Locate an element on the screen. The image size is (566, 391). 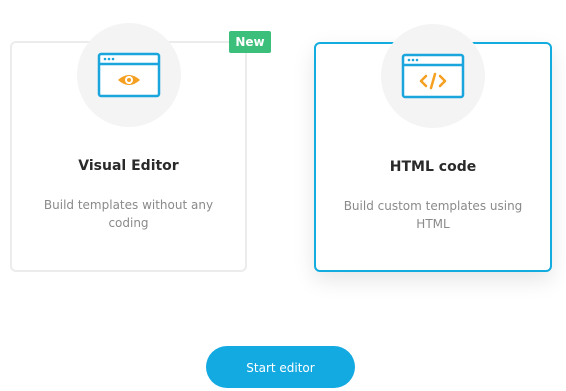
html-code-description: Build custom templates using HTML is located at coordinates (433, 215).